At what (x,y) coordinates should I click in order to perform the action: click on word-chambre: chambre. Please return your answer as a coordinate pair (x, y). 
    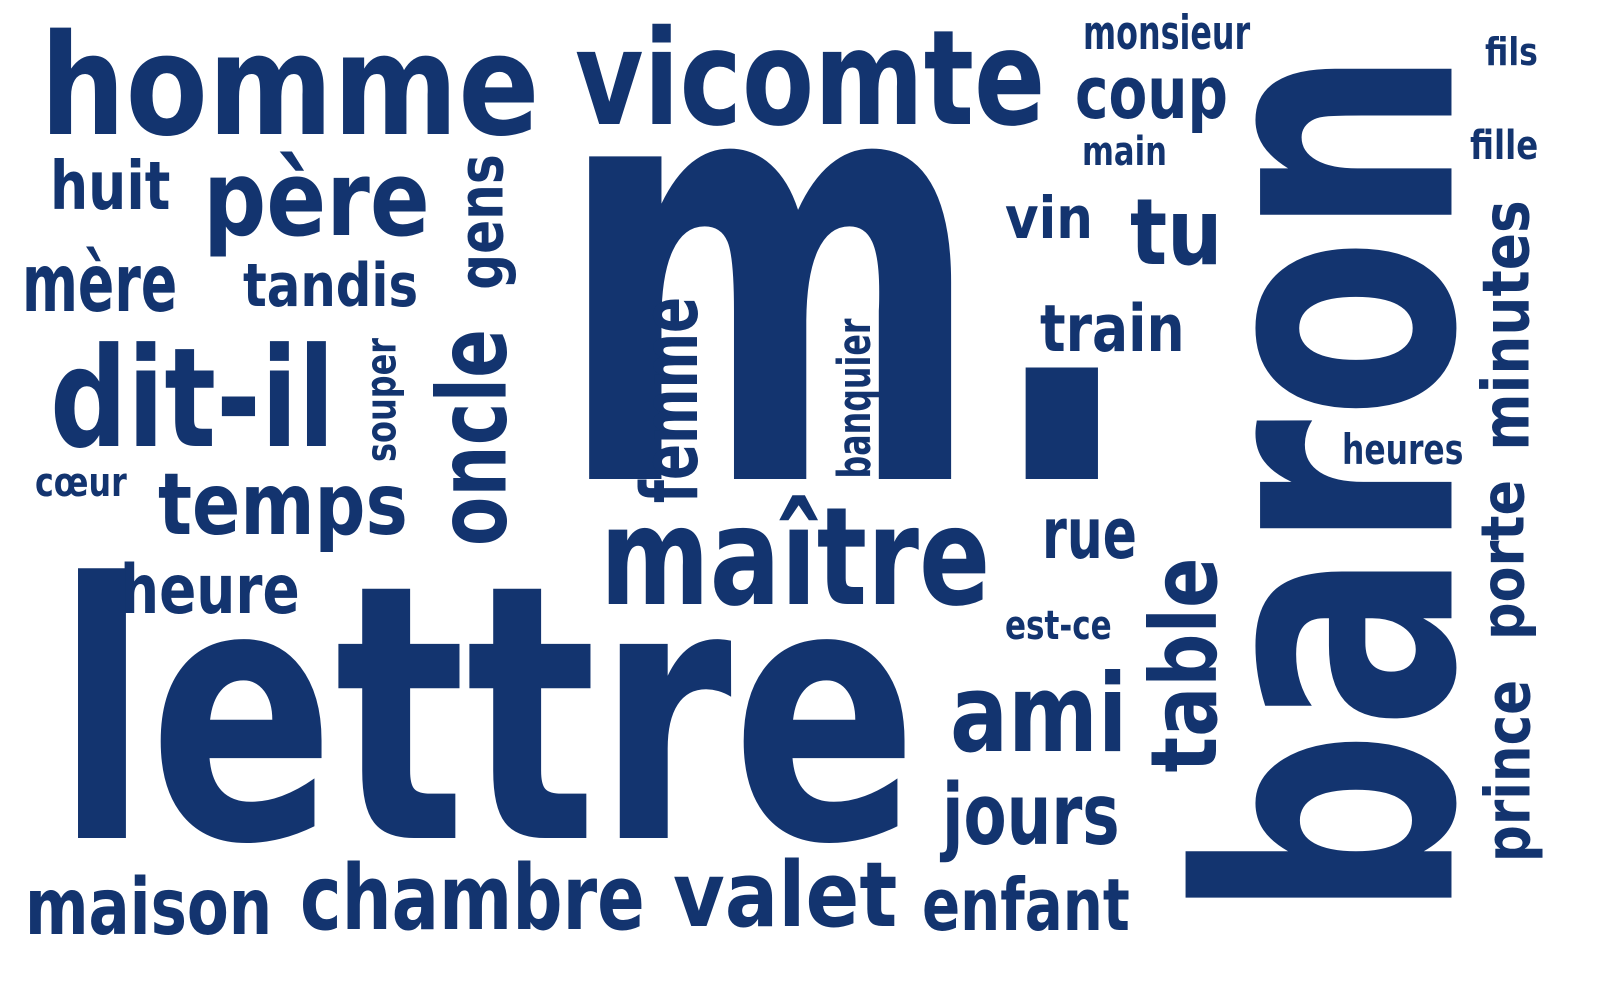
    Looking at the image, I should click on (472, 898).